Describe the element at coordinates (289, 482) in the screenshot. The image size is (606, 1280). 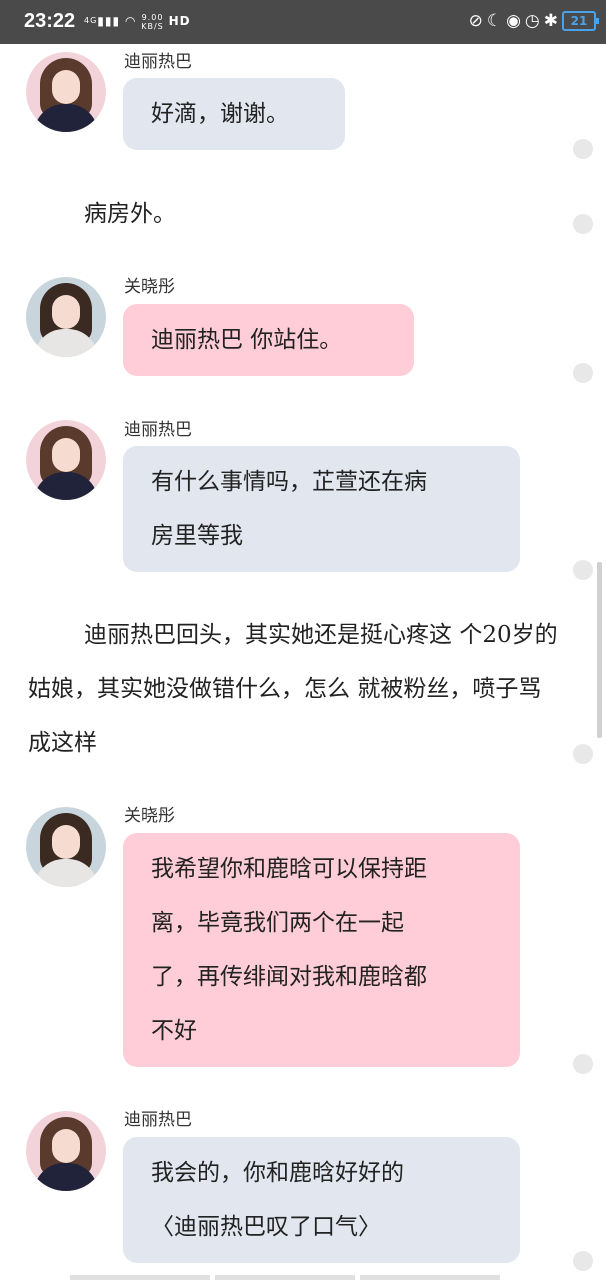
I see `bubble-line: 有什么事情吗，芷萱还在病` at that location.